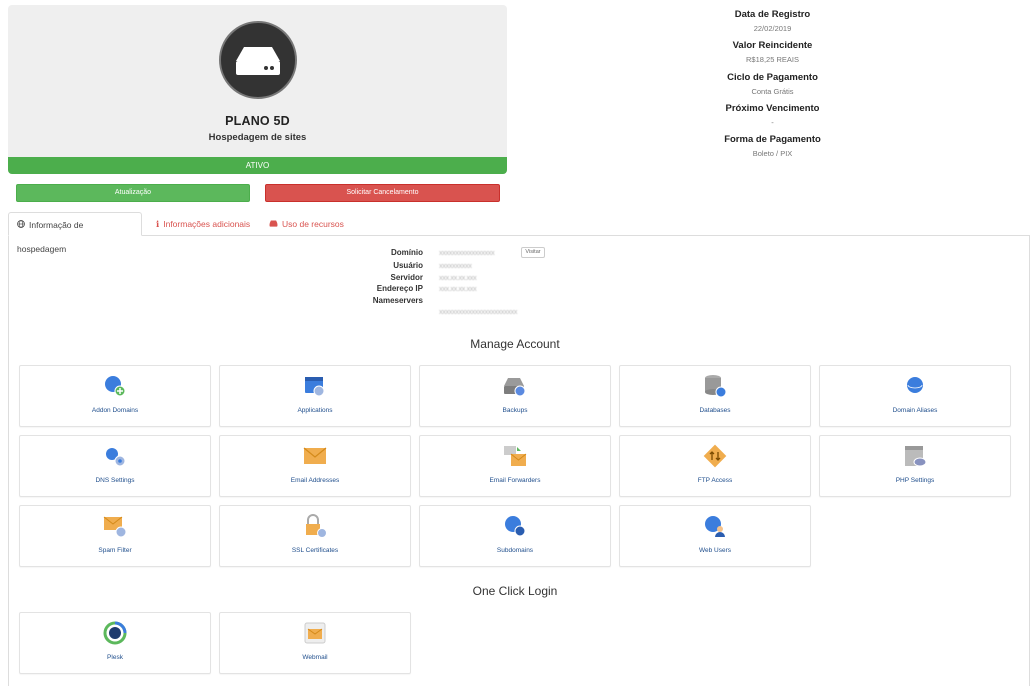 The image size is (1030, 686). What do you see at coordinates (772, 122) in the screenshot?
I see `info-value: -` at bounding box center [772, 122].